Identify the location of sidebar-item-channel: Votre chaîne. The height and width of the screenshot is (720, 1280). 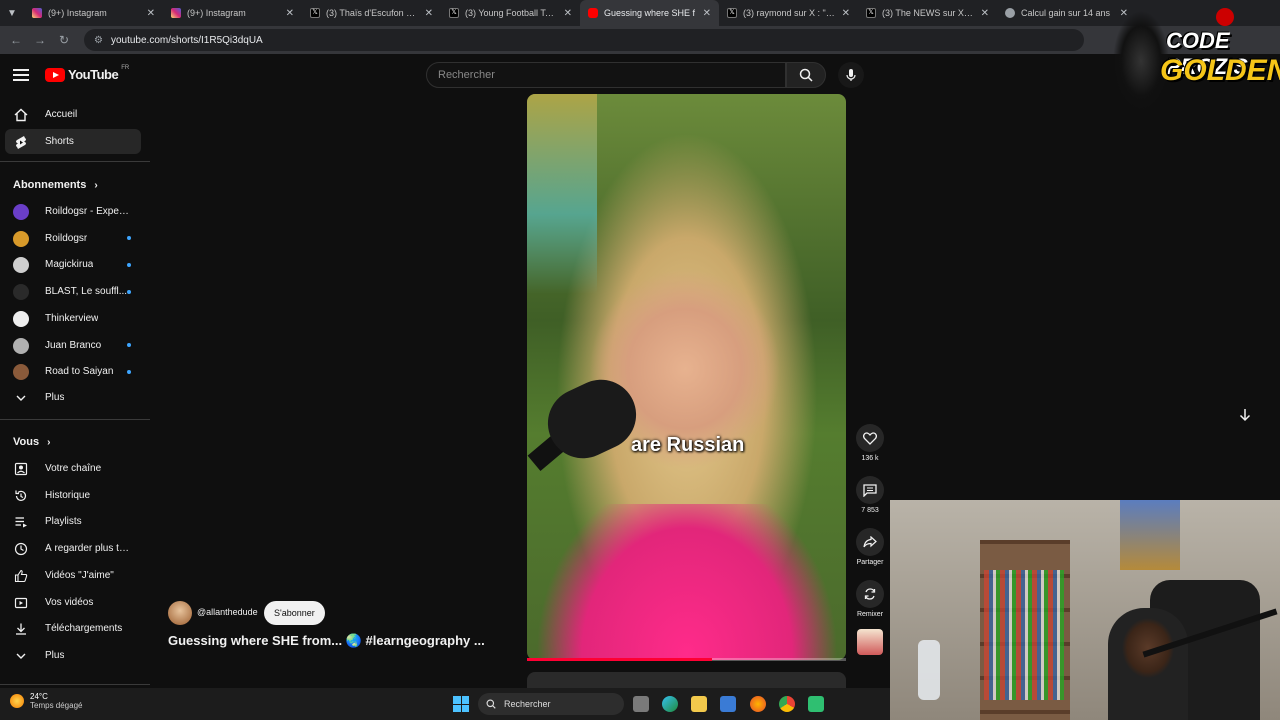
(73, 468).